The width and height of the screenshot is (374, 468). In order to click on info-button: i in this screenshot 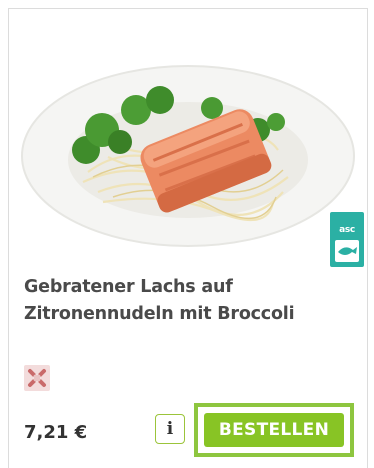, I will do `click(170, 429)`.